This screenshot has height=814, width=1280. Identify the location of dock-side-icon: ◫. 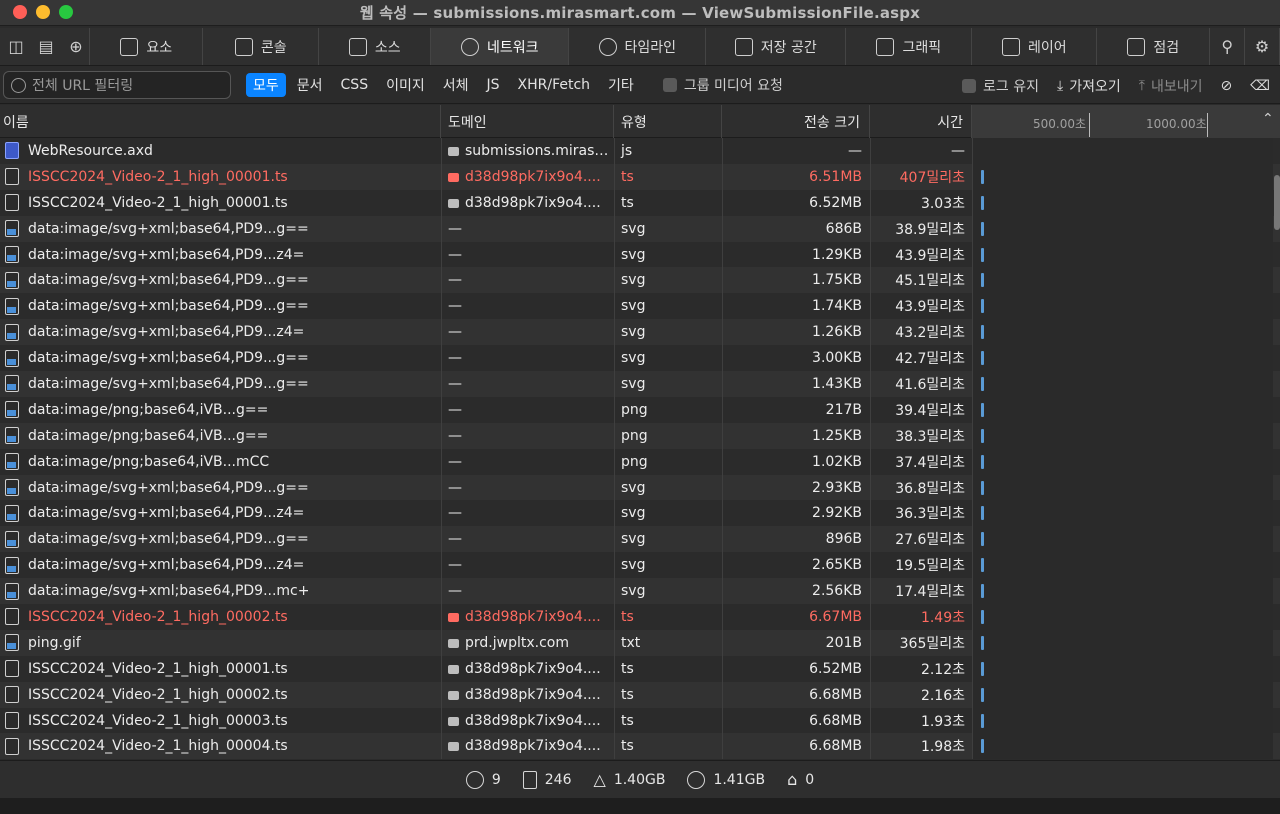
(16, 47).